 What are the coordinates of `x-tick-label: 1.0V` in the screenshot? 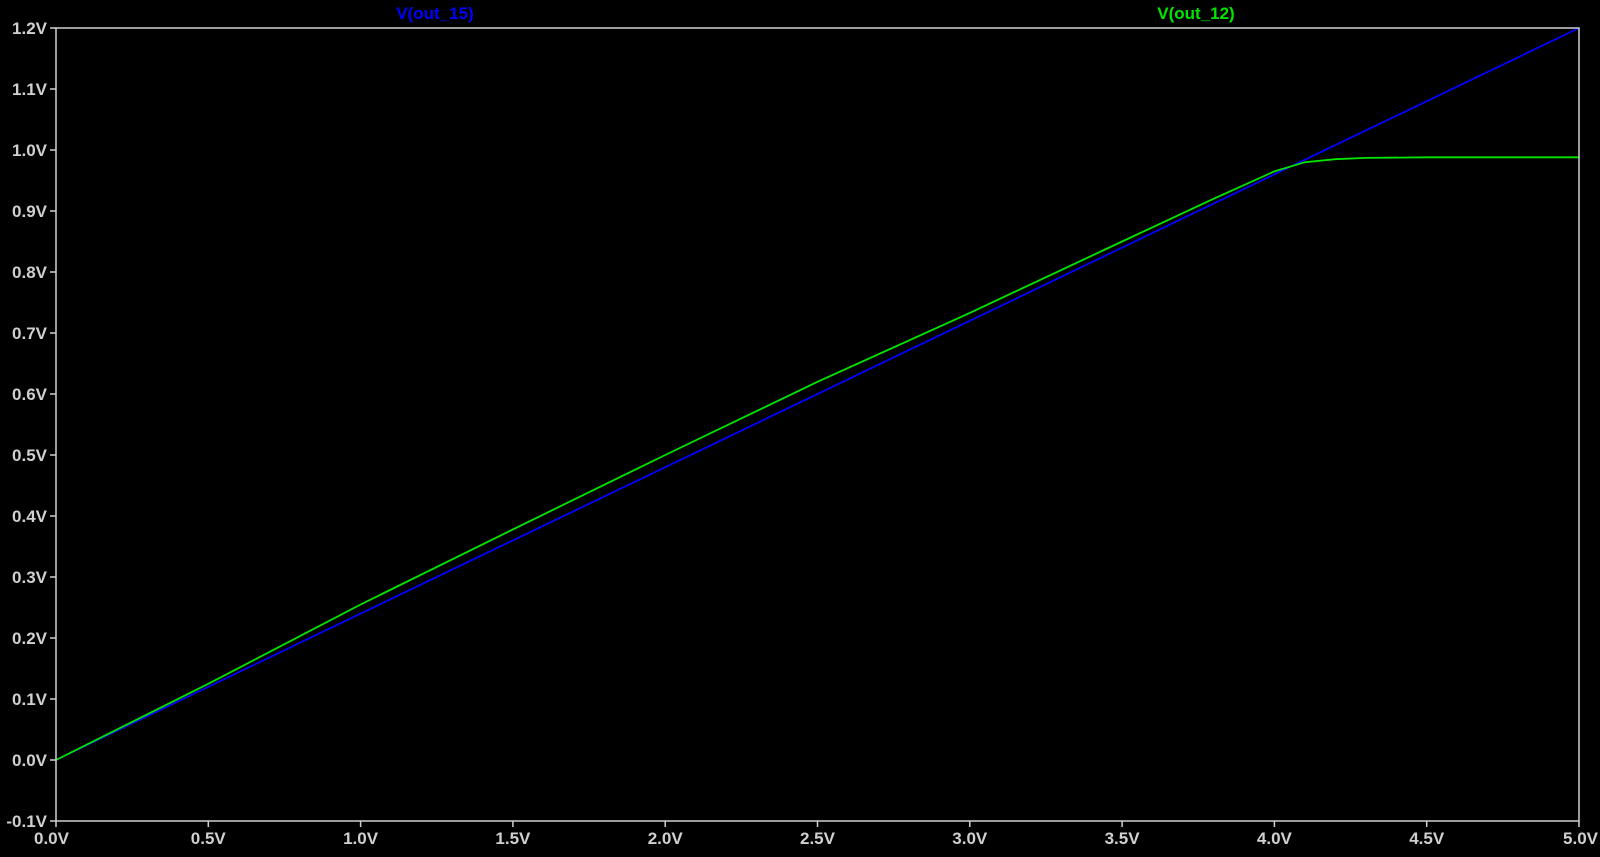 It's located at (361, 838).